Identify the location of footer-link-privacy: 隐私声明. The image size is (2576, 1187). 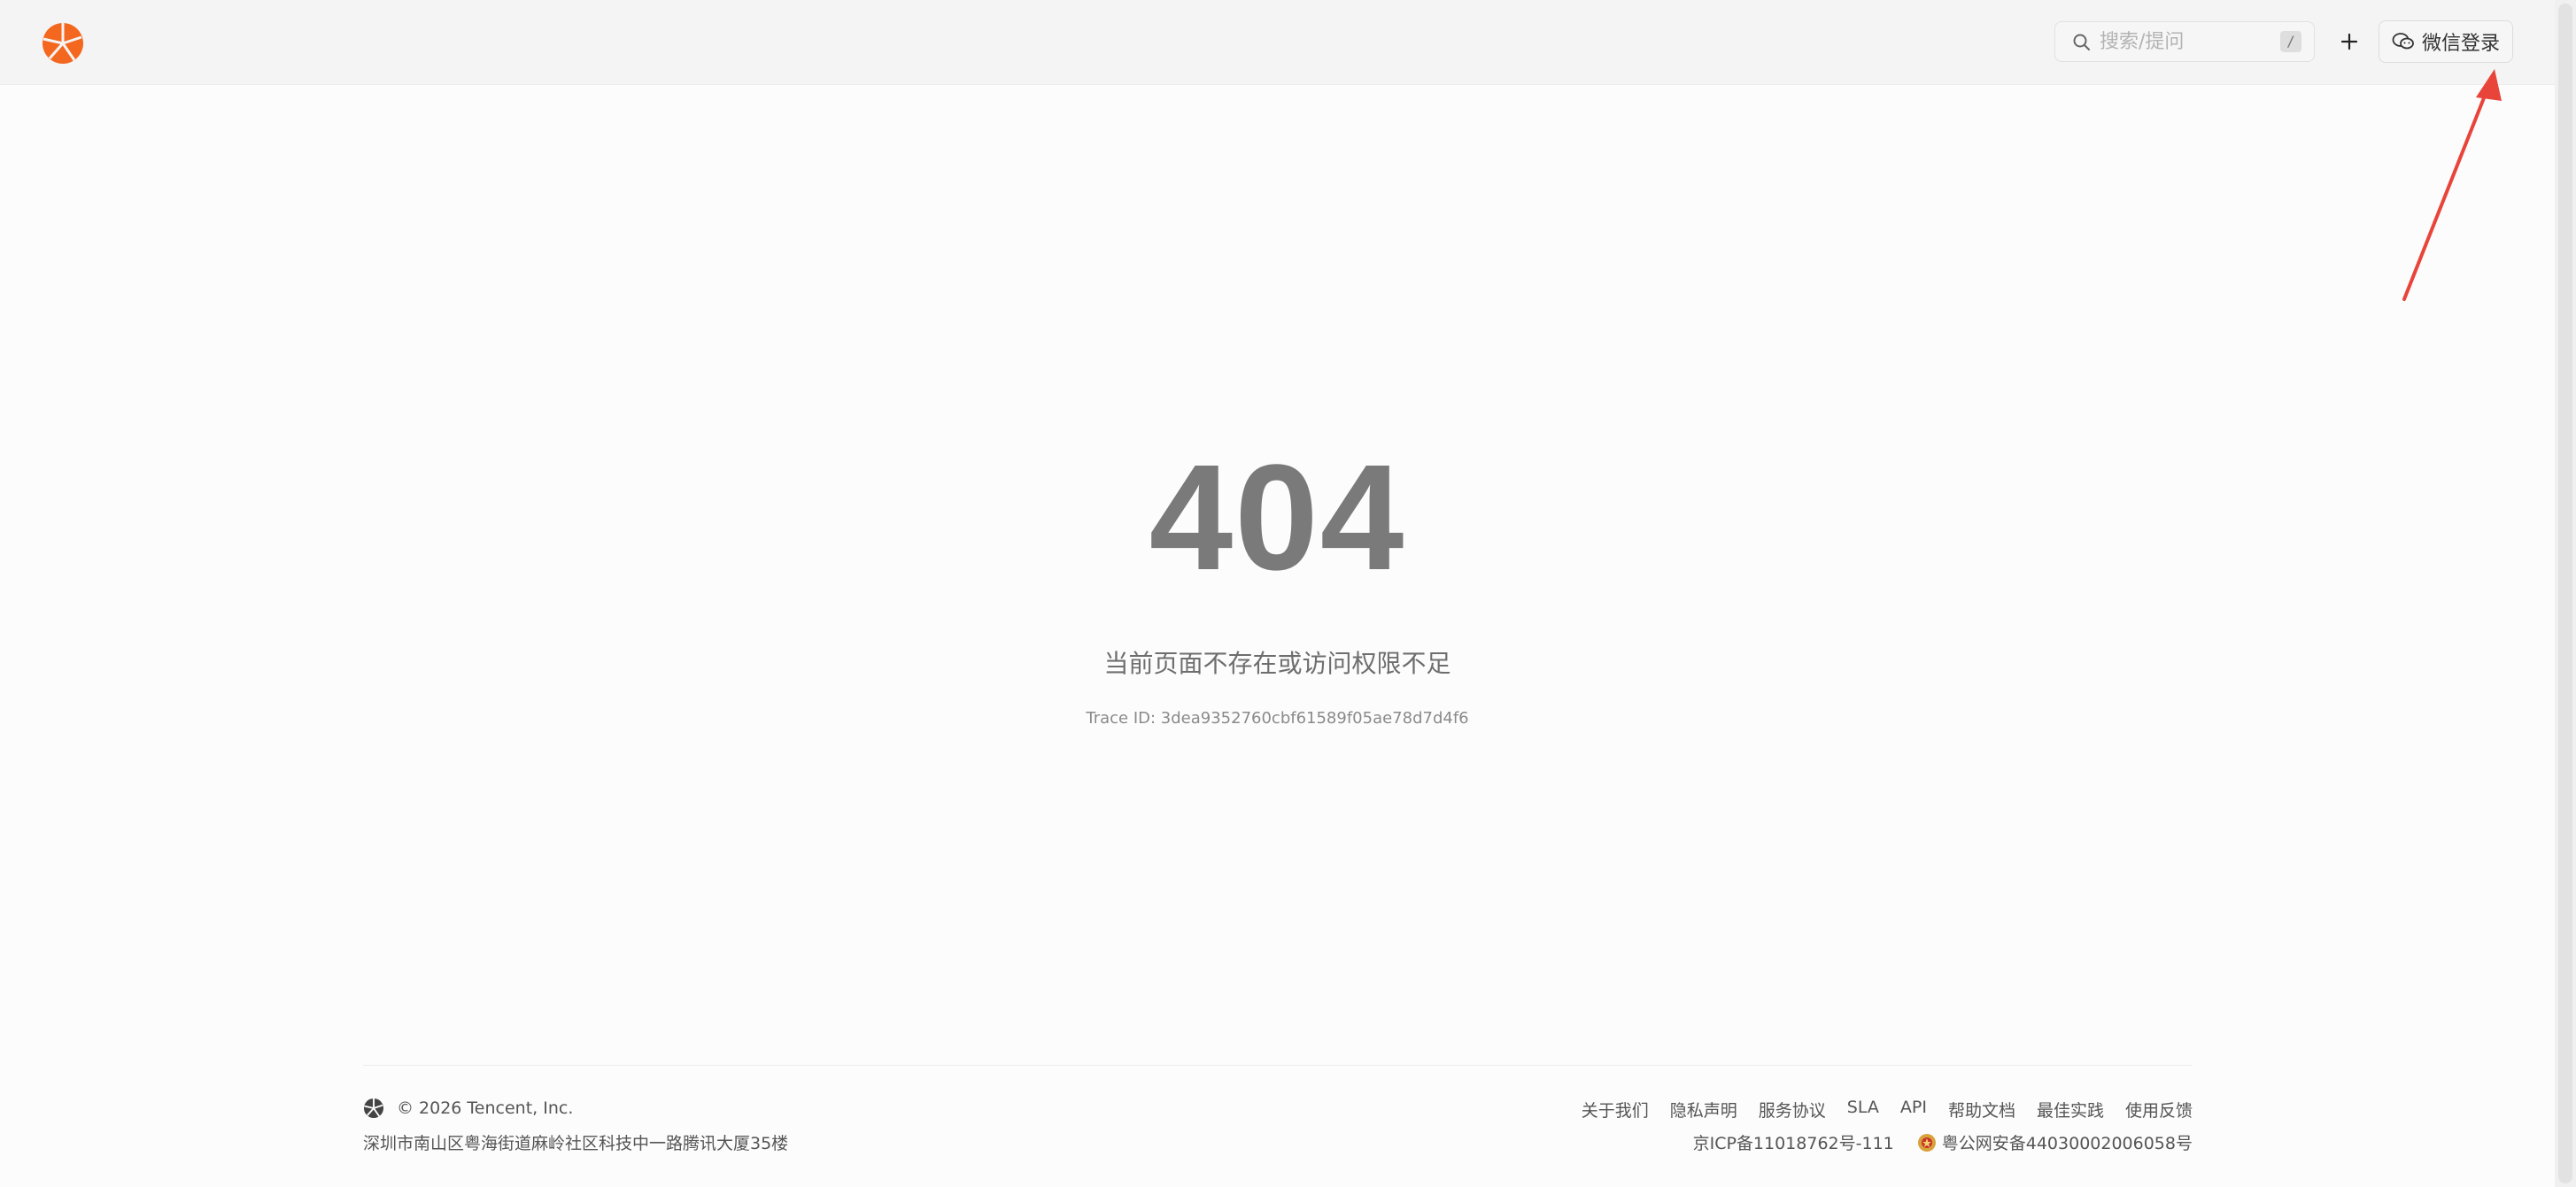
(1703, 1109).